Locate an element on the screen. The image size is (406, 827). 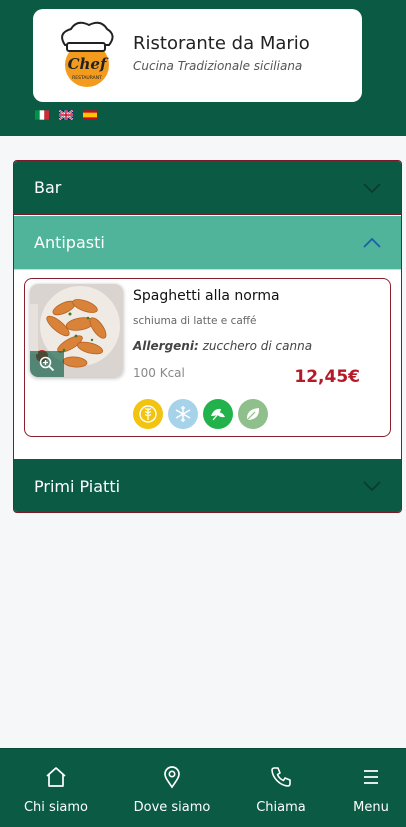
zoom-in-icon is located at coordinates (47, 364).